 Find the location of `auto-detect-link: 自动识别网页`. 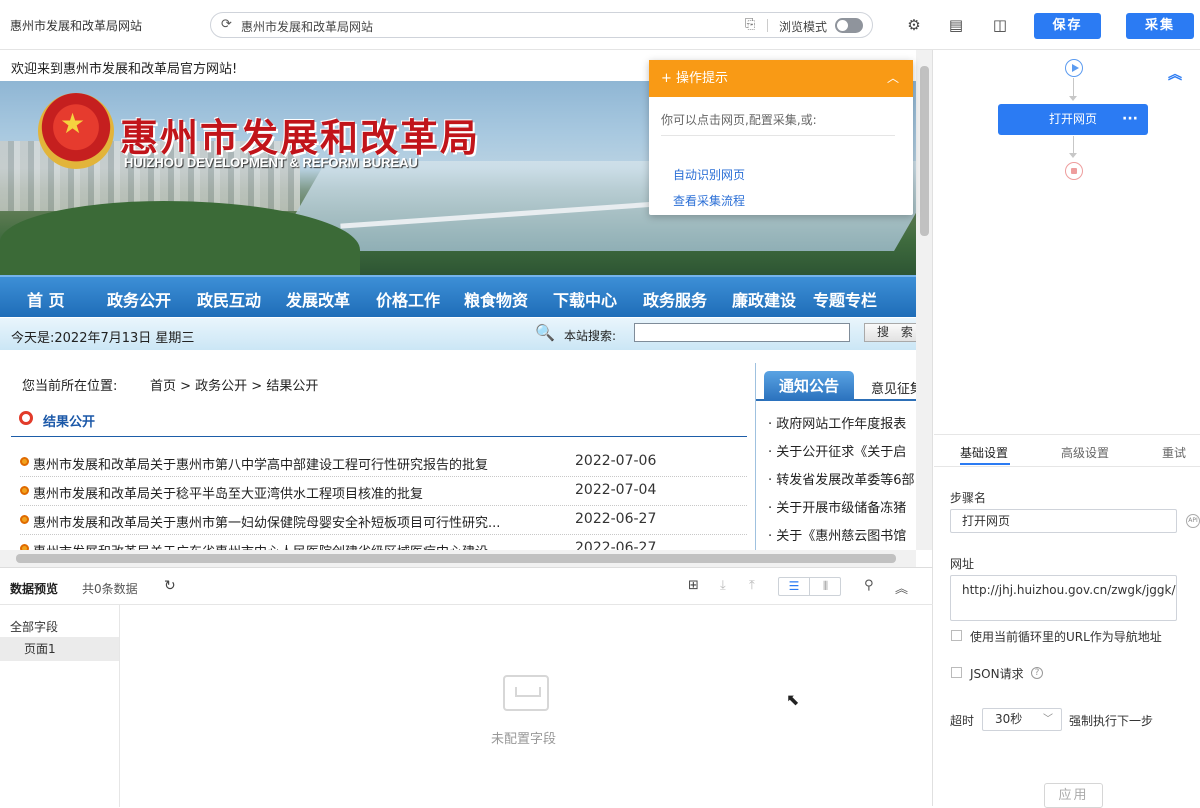

auto-detect-link: 自动识别网页 is located at coordinates (709, 174).